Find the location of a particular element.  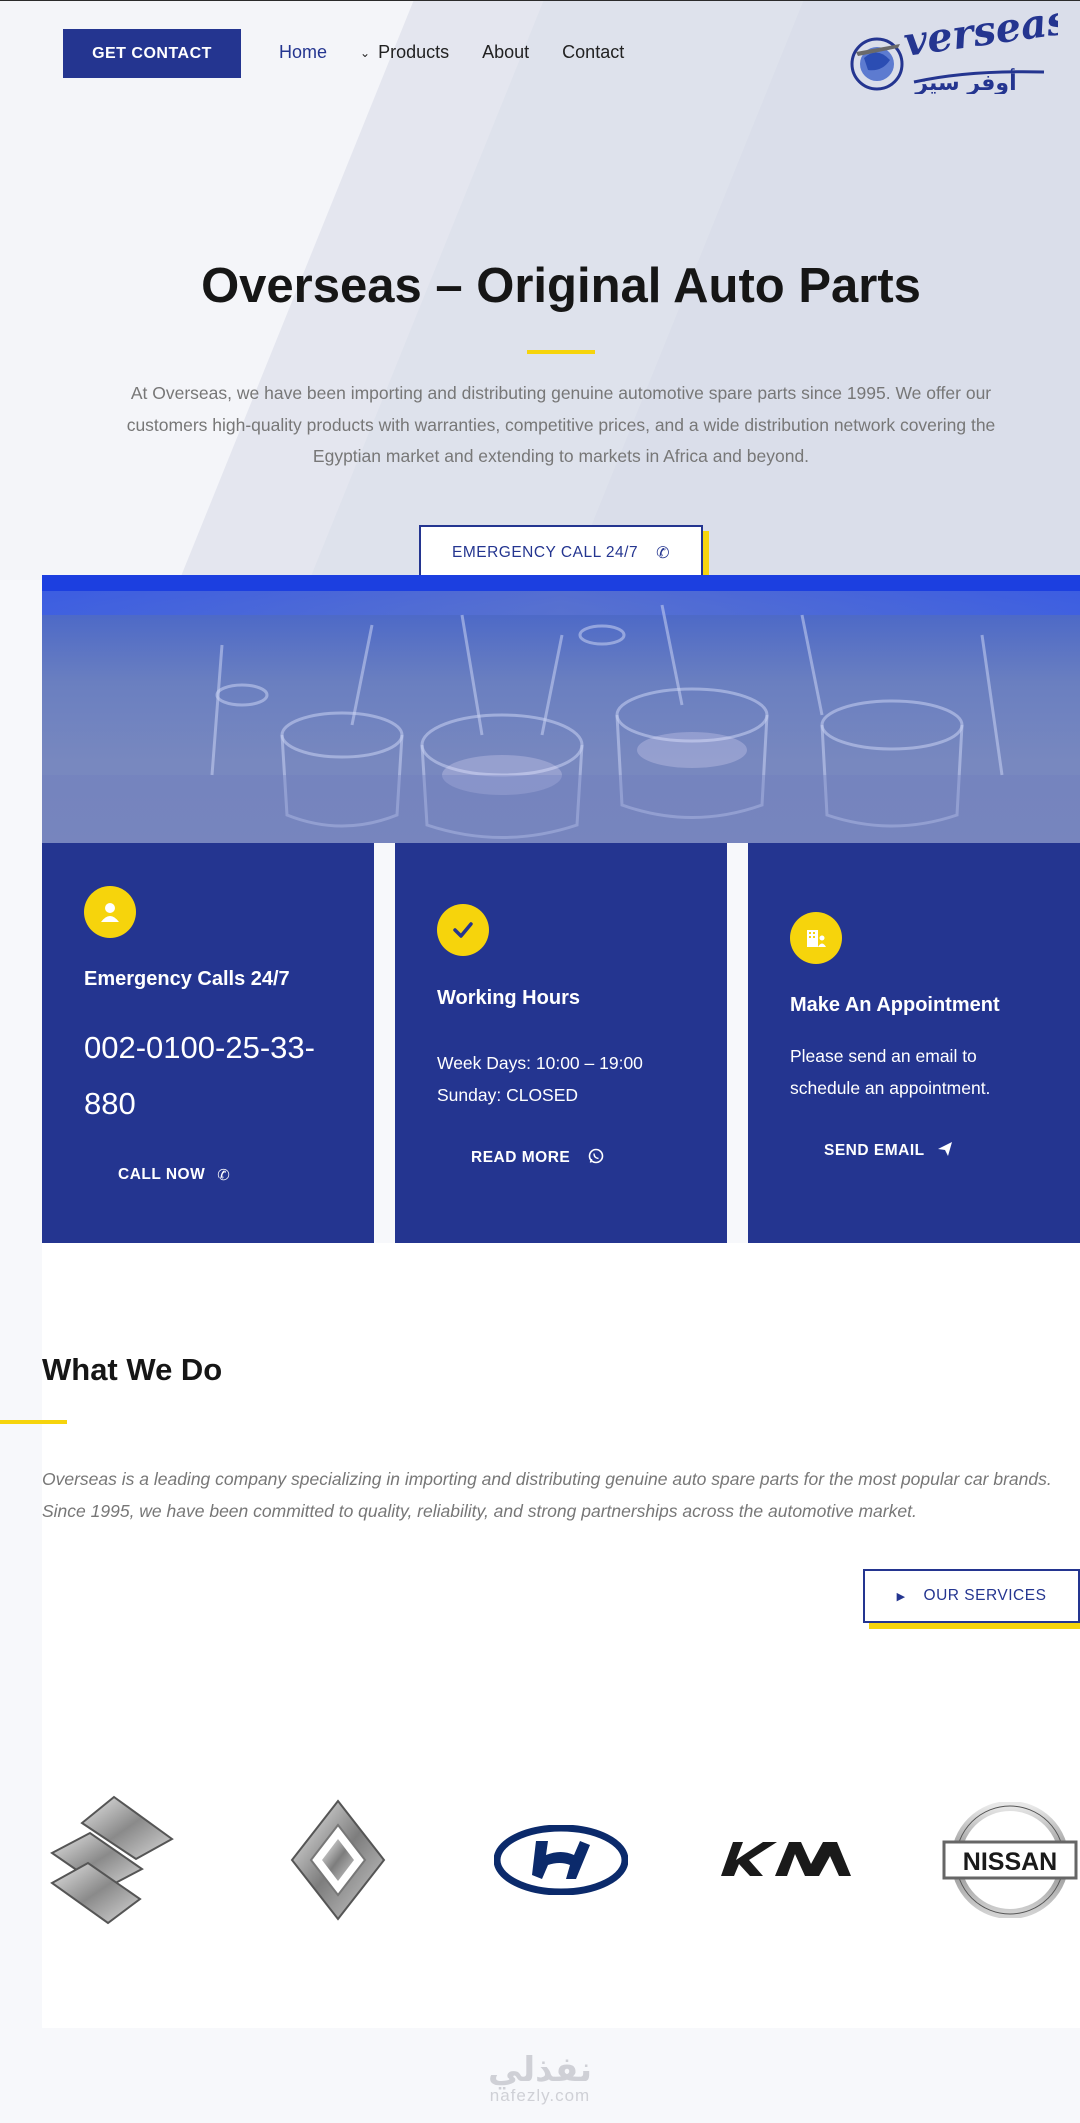

card-title: Emergency Calls 24/7 is located at coordinates (187, 979).